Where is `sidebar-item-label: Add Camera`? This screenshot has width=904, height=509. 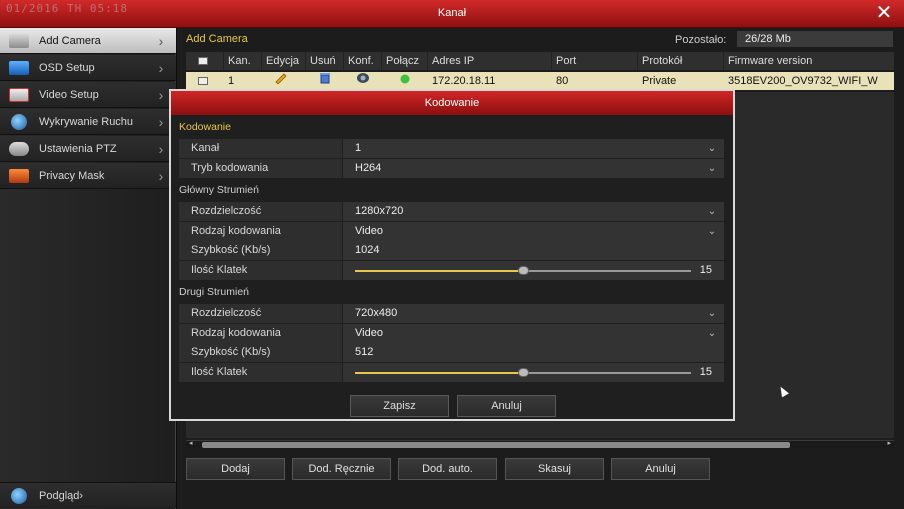
sidebar-item-label: Add Camera is located at coordinates (70, 40).